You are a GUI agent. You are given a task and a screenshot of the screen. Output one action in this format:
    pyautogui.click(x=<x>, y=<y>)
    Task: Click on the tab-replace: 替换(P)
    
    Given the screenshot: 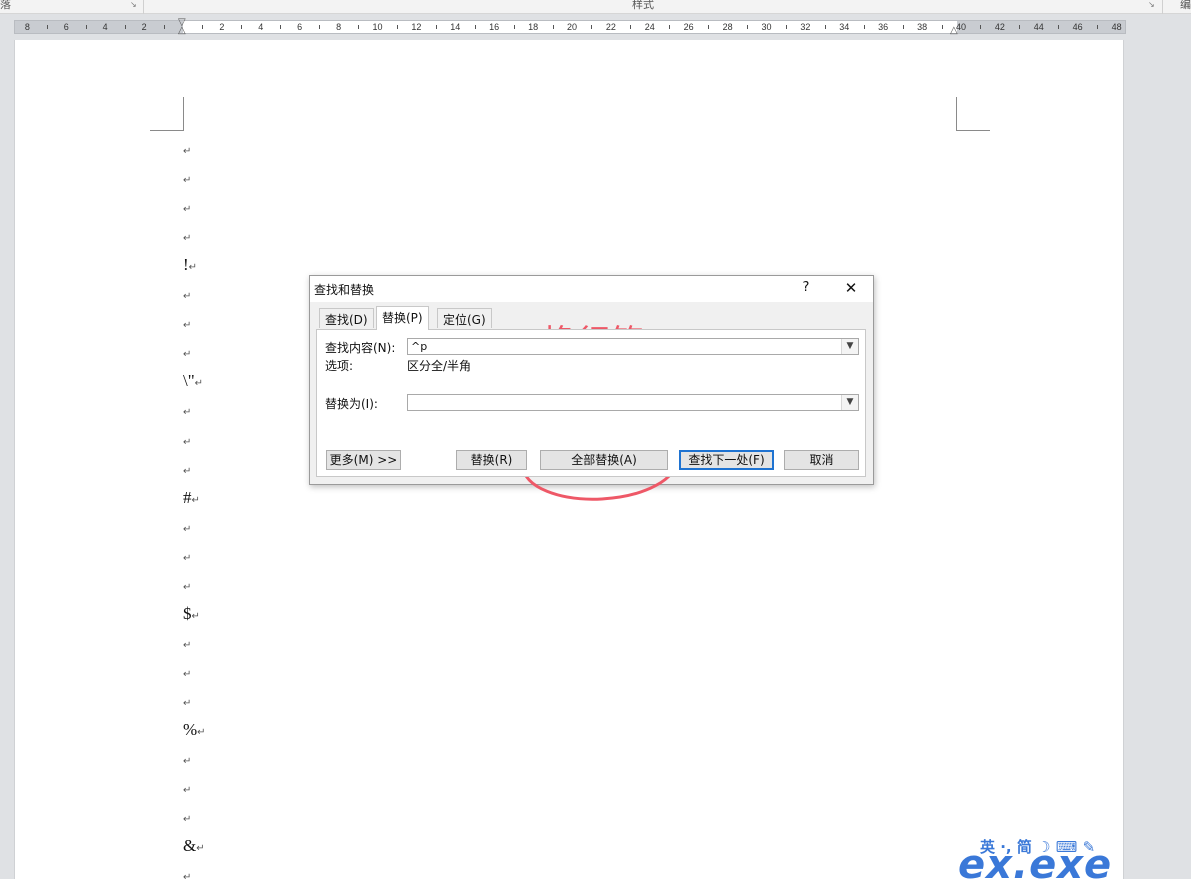 What is the action you would take?
    pyautogui.click(x=402, y=318)
    